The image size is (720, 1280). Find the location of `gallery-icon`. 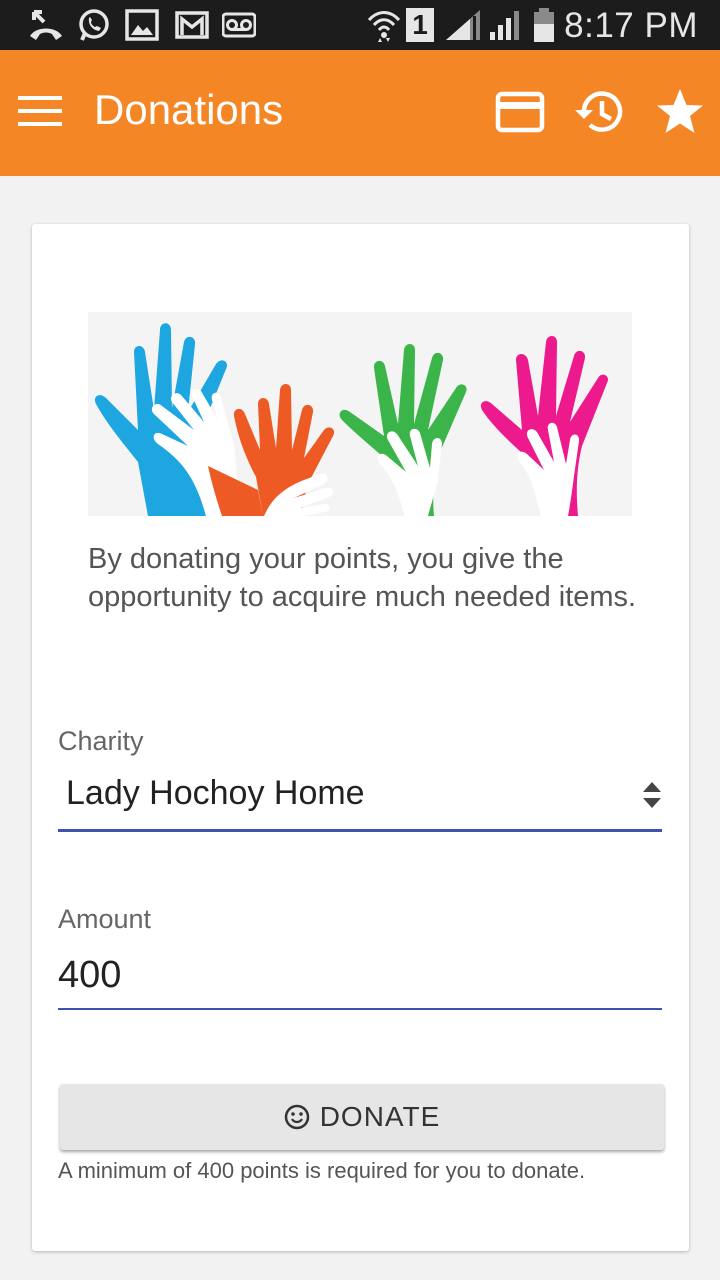

gallery-icon is located at coordinates (142, 25).